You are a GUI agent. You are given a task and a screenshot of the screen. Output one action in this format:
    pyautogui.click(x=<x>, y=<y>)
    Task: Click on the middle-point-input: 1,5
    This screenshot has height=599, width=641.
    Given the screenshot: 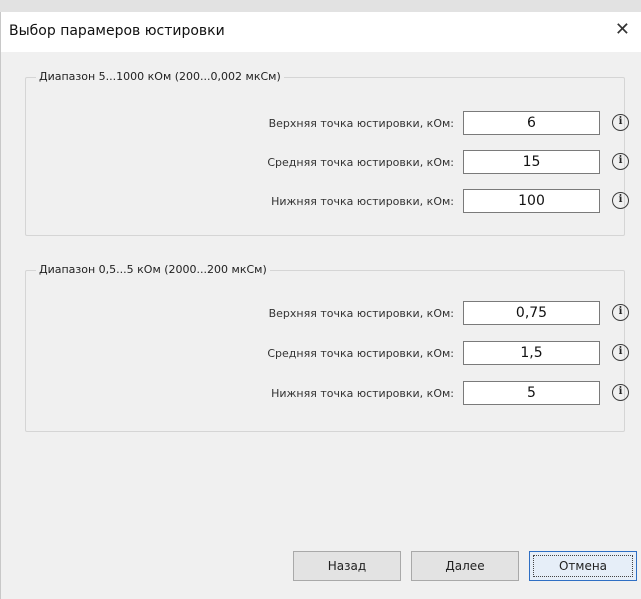 What is the action you would take?
    pyautogui.click(x=531, y=353)
    